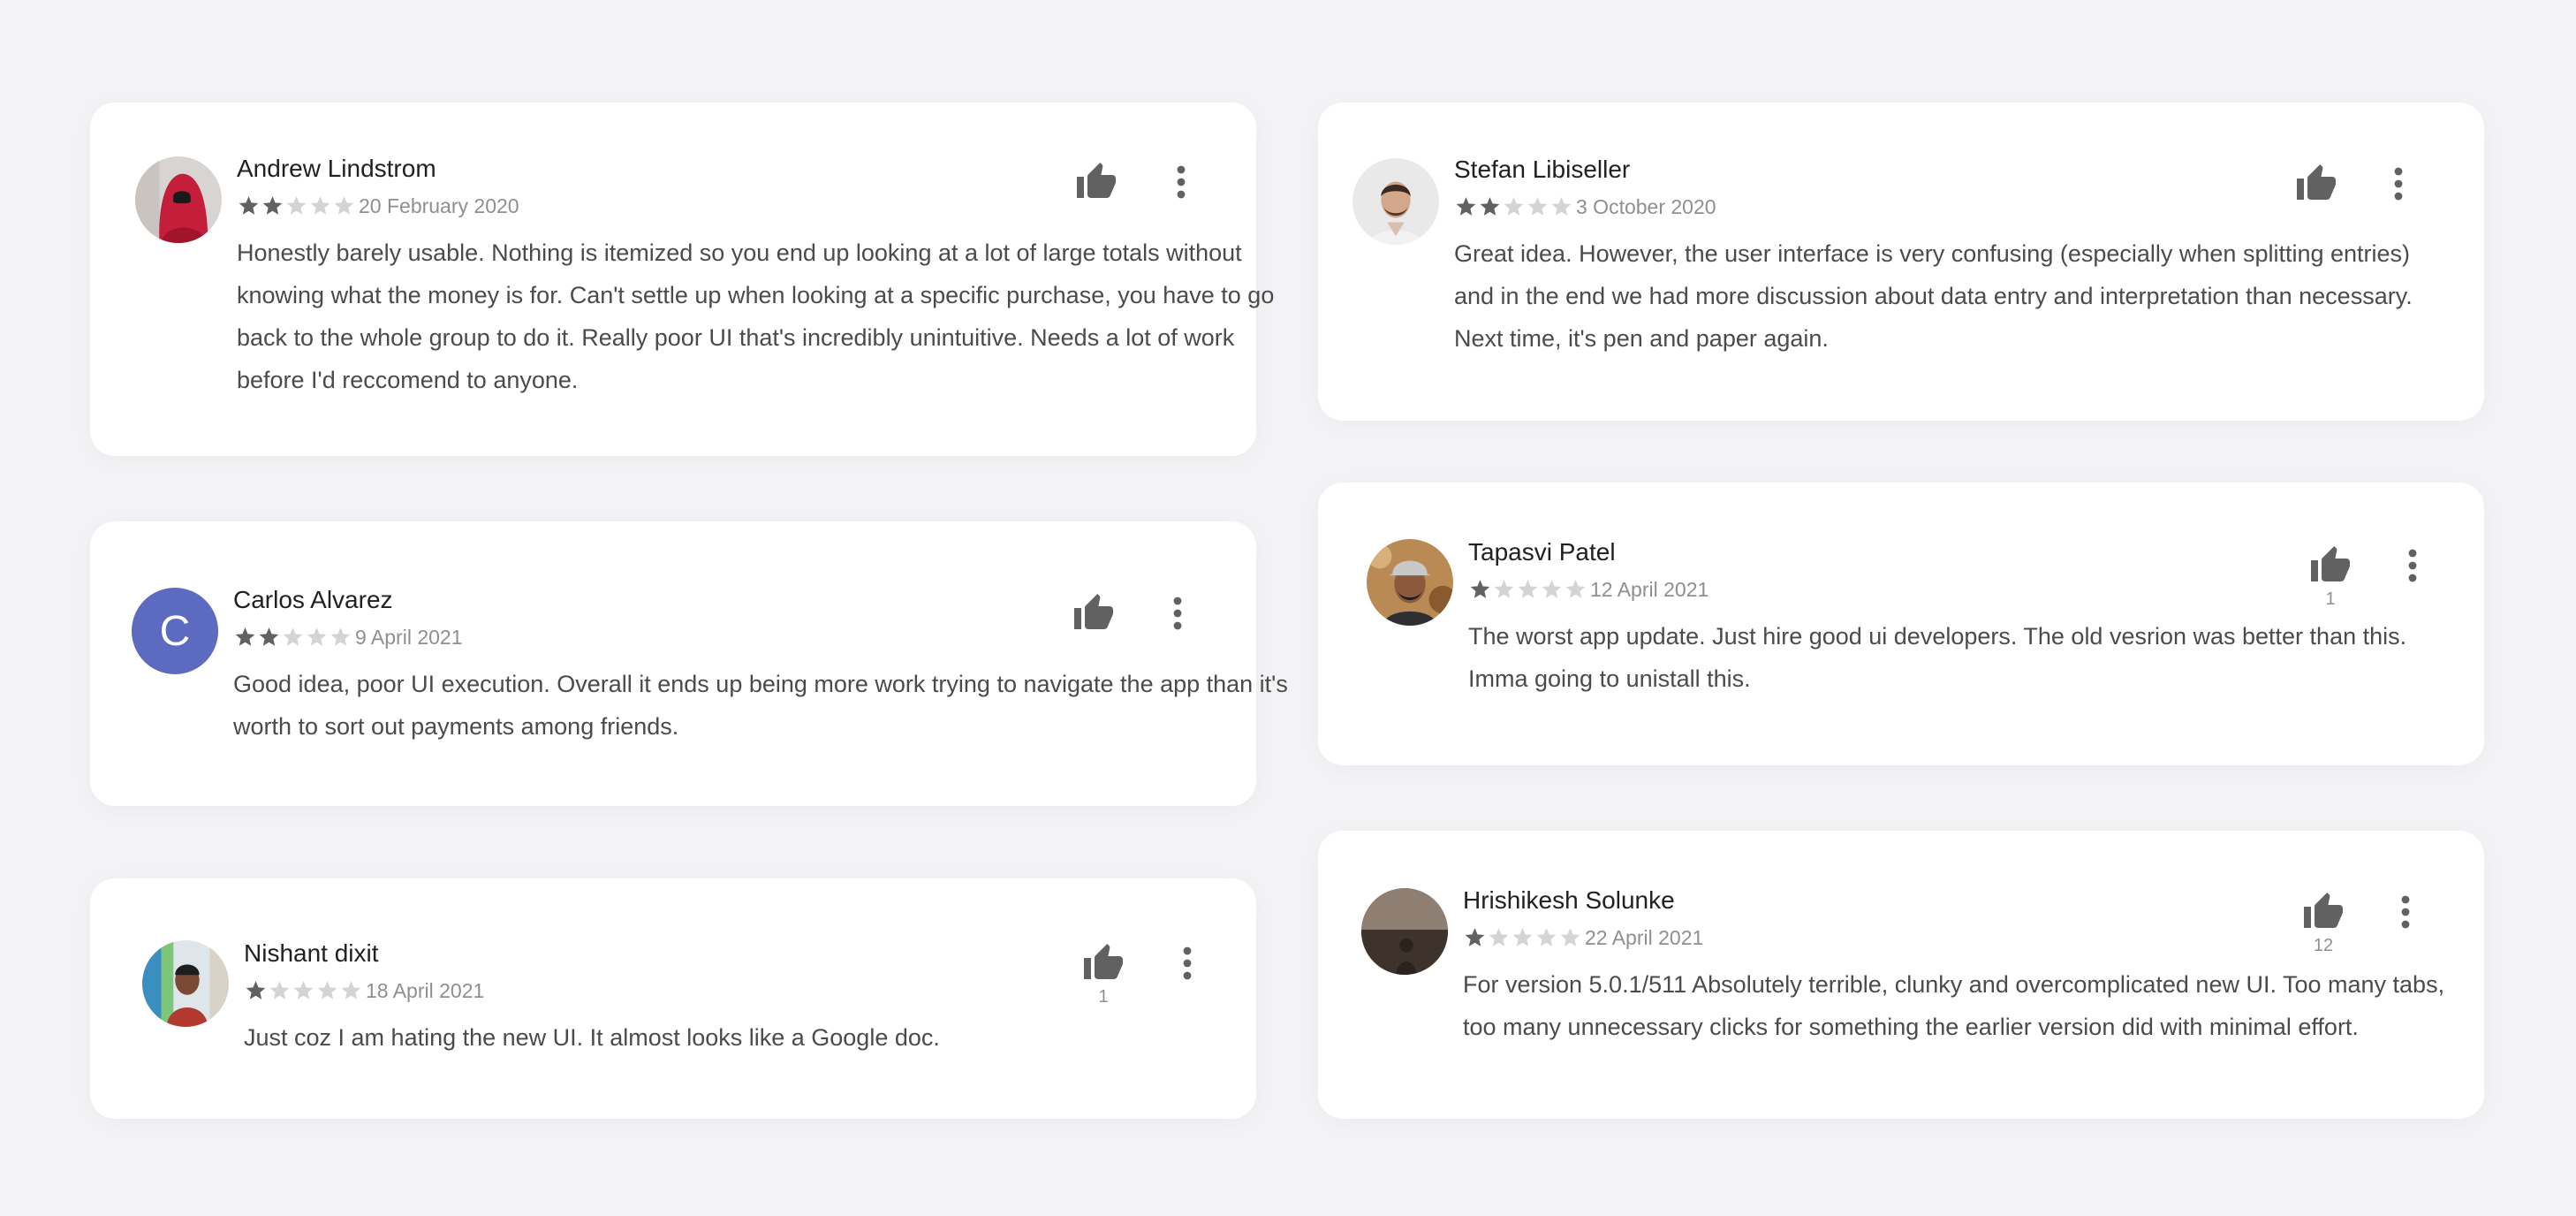  I want to click on like-button: 12, so click(2324, 923).